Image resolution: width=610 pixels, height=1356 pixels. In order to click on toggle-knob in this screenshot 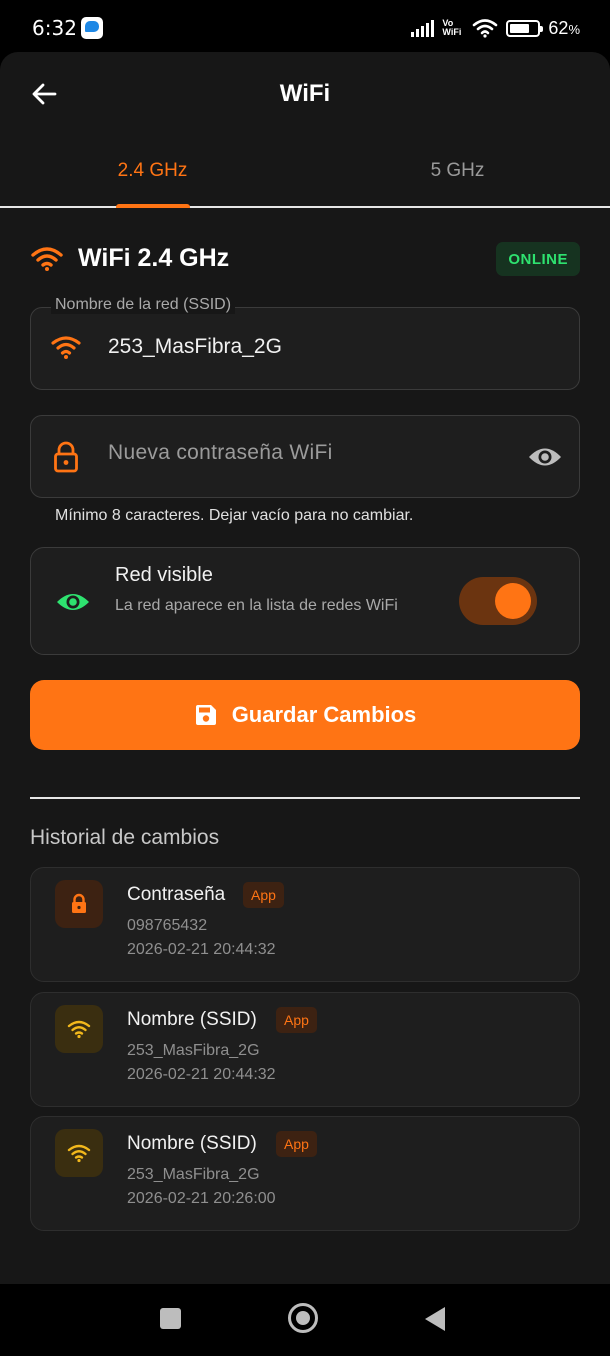, I will do `click(513, 601)`.